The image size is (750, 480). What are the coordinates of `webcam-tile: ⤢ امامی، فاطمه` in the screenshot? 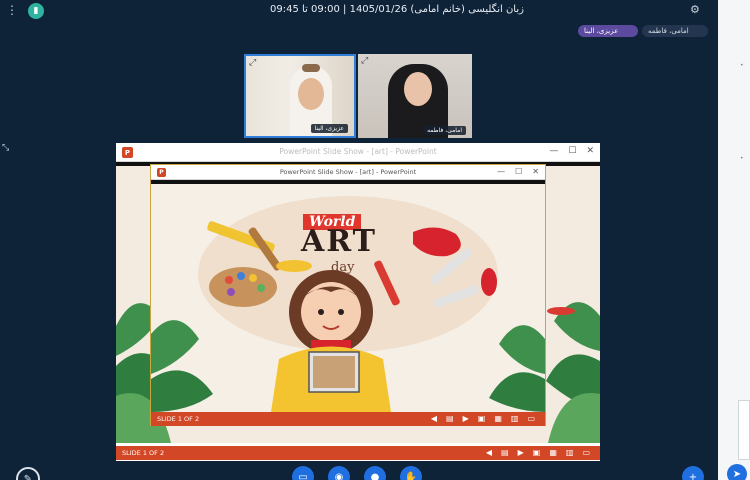 It's located at (415, 96).